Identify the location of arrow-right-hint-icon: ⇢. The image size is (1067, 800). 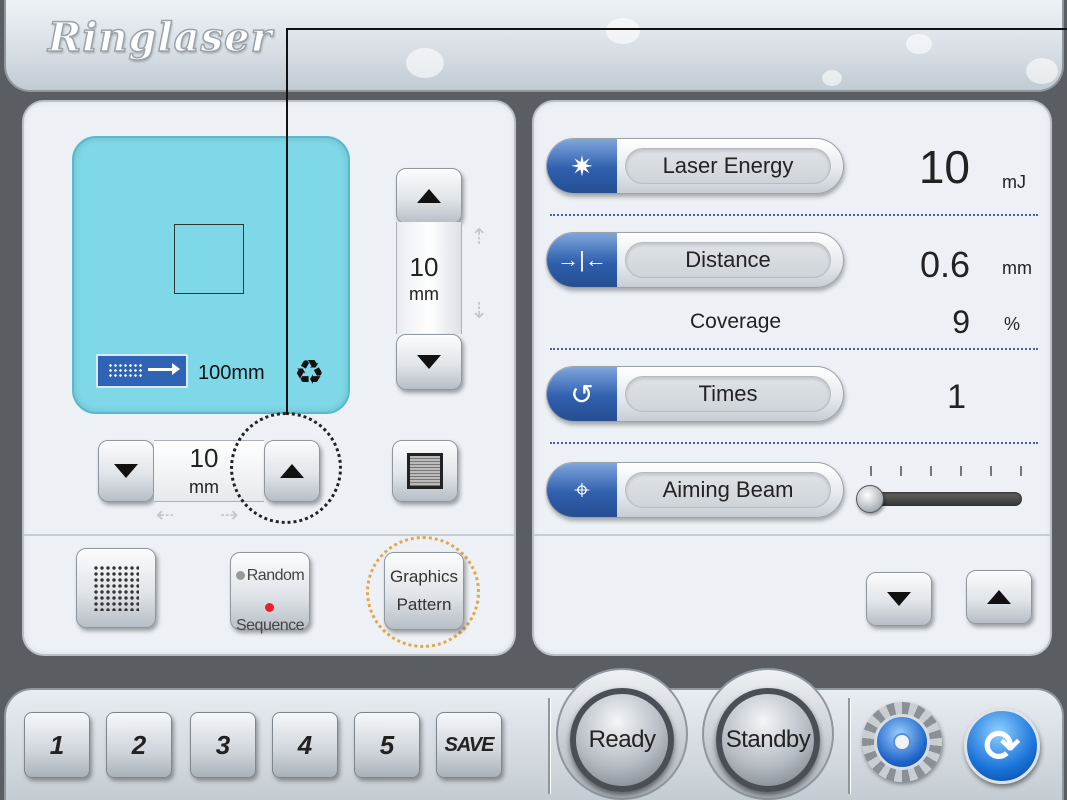
(229, 514).